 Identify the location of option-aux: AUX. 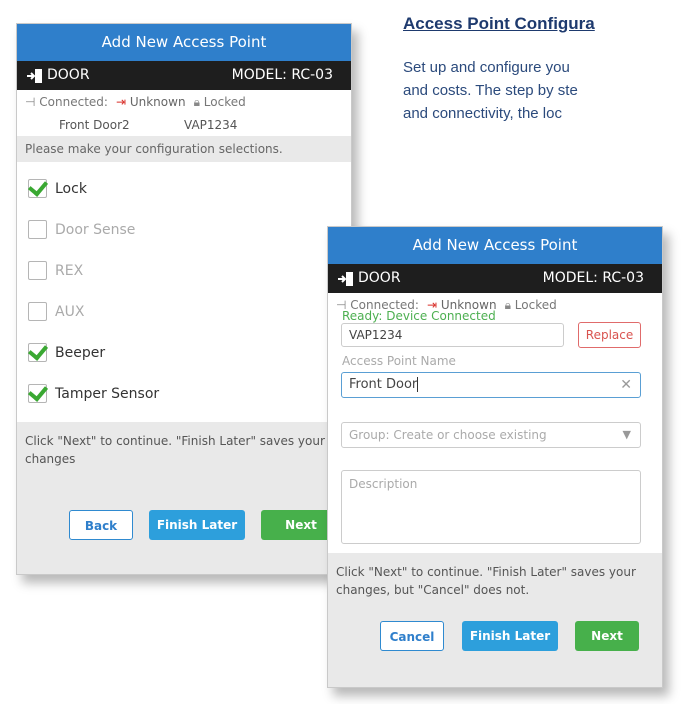
(184, 311).